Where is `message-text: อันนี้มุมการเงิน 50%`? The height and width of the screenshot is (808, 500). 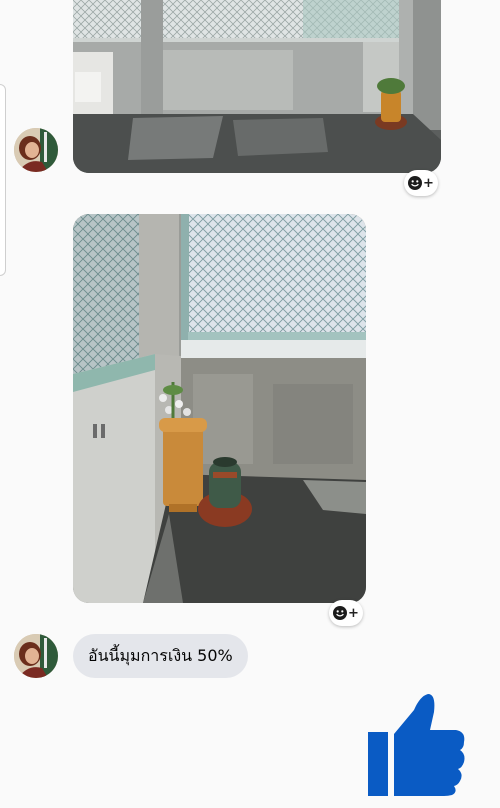
message-text: อันนี้มุมการเงิน 50% is located at coordinates (160, 655).